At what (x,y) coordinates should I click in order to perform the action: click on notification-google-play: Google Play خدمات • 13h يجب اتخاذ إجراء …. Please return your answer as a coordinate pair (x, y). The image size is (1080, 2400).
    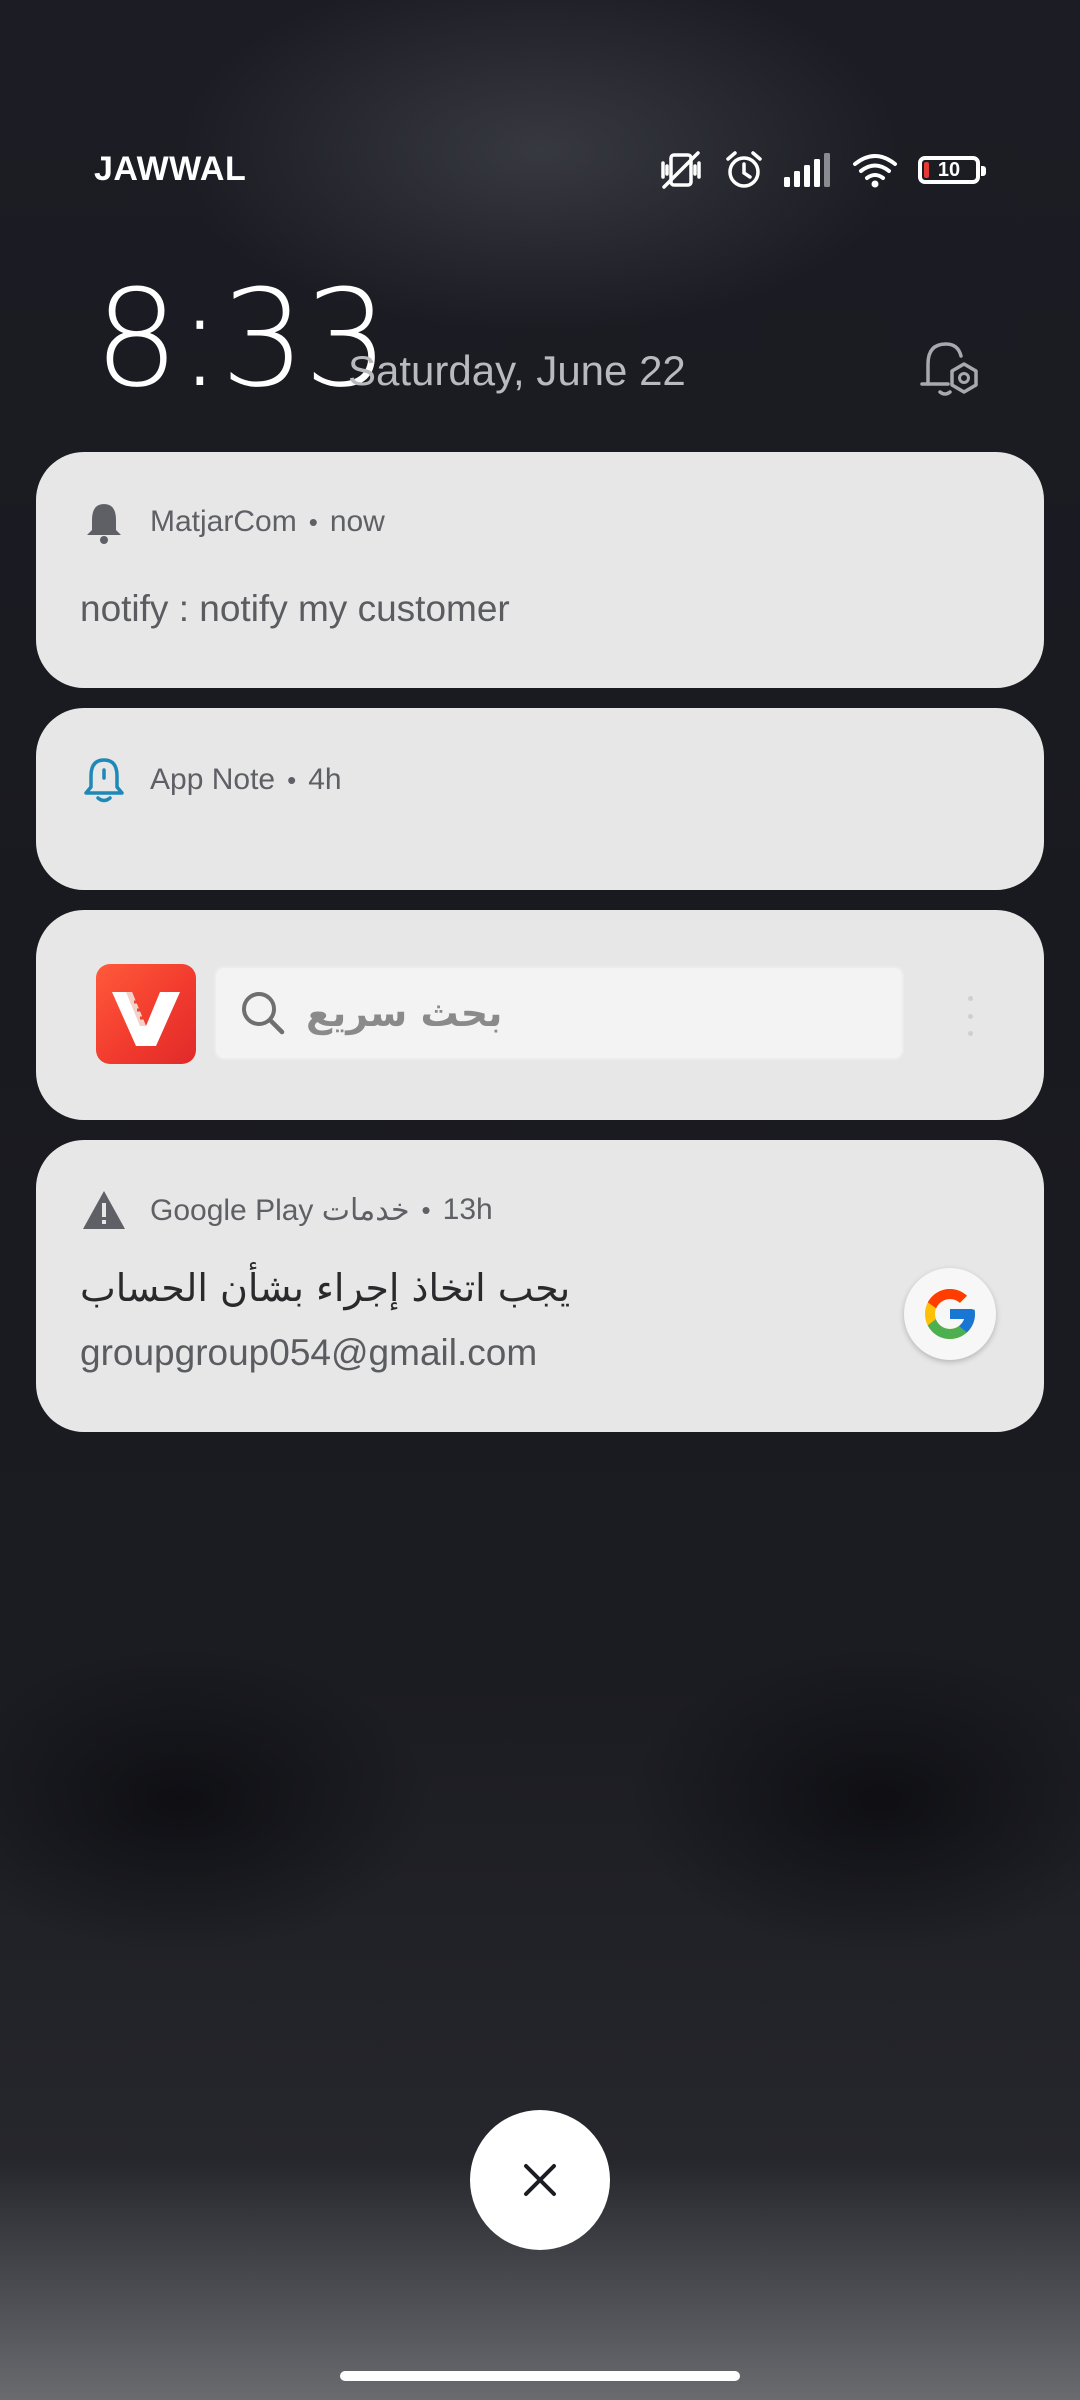
    Looking at the image, I should click on (540, 1286).